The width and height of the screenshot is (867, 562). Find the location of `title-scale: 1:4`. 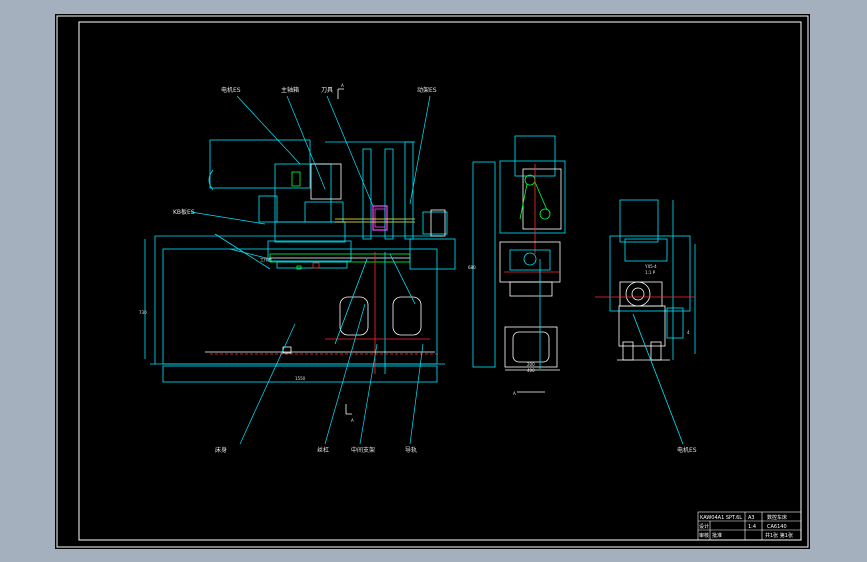

title-scale: 1:4 is located at coordinates (752, 527).